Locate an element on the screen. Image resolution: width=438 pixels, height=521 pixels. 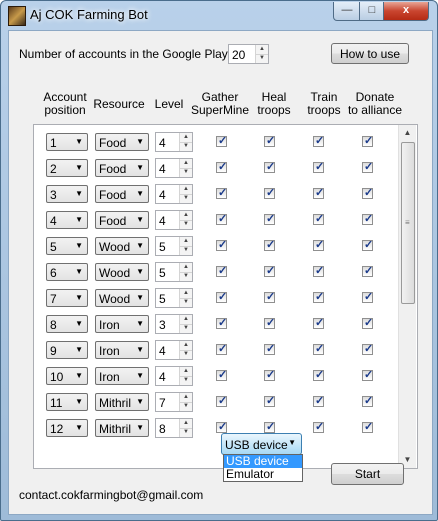
minimize-button: — is located at coordinates (347, 11).